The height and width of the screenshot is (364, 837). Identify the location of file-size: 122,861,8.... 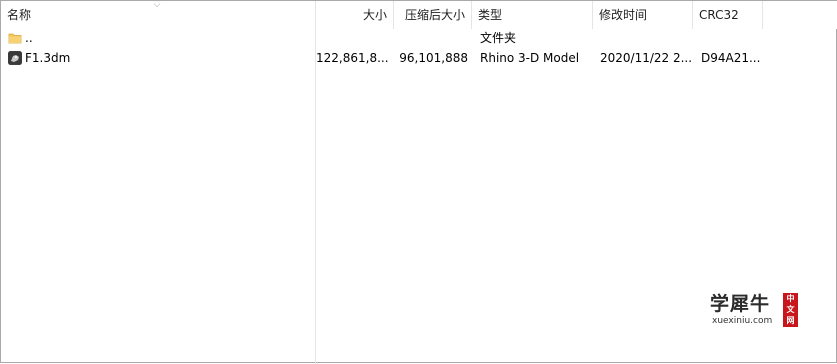
(352, 58).